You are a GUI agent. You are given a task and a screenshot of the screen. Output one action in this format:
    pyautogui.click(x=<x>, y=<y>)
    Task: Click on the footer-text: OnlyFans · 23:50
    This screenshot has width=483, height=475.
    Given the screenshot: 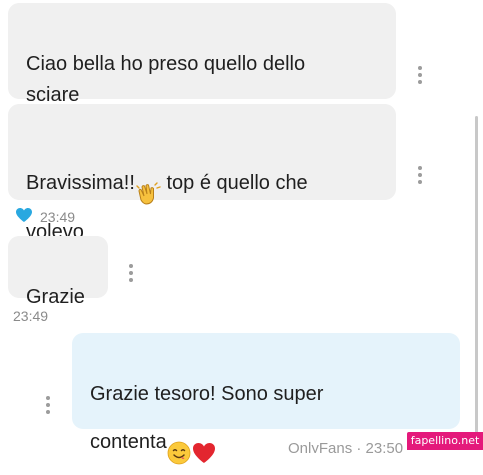 What is the action you would take?
    pyautogui.click(x=346, y=446)
    